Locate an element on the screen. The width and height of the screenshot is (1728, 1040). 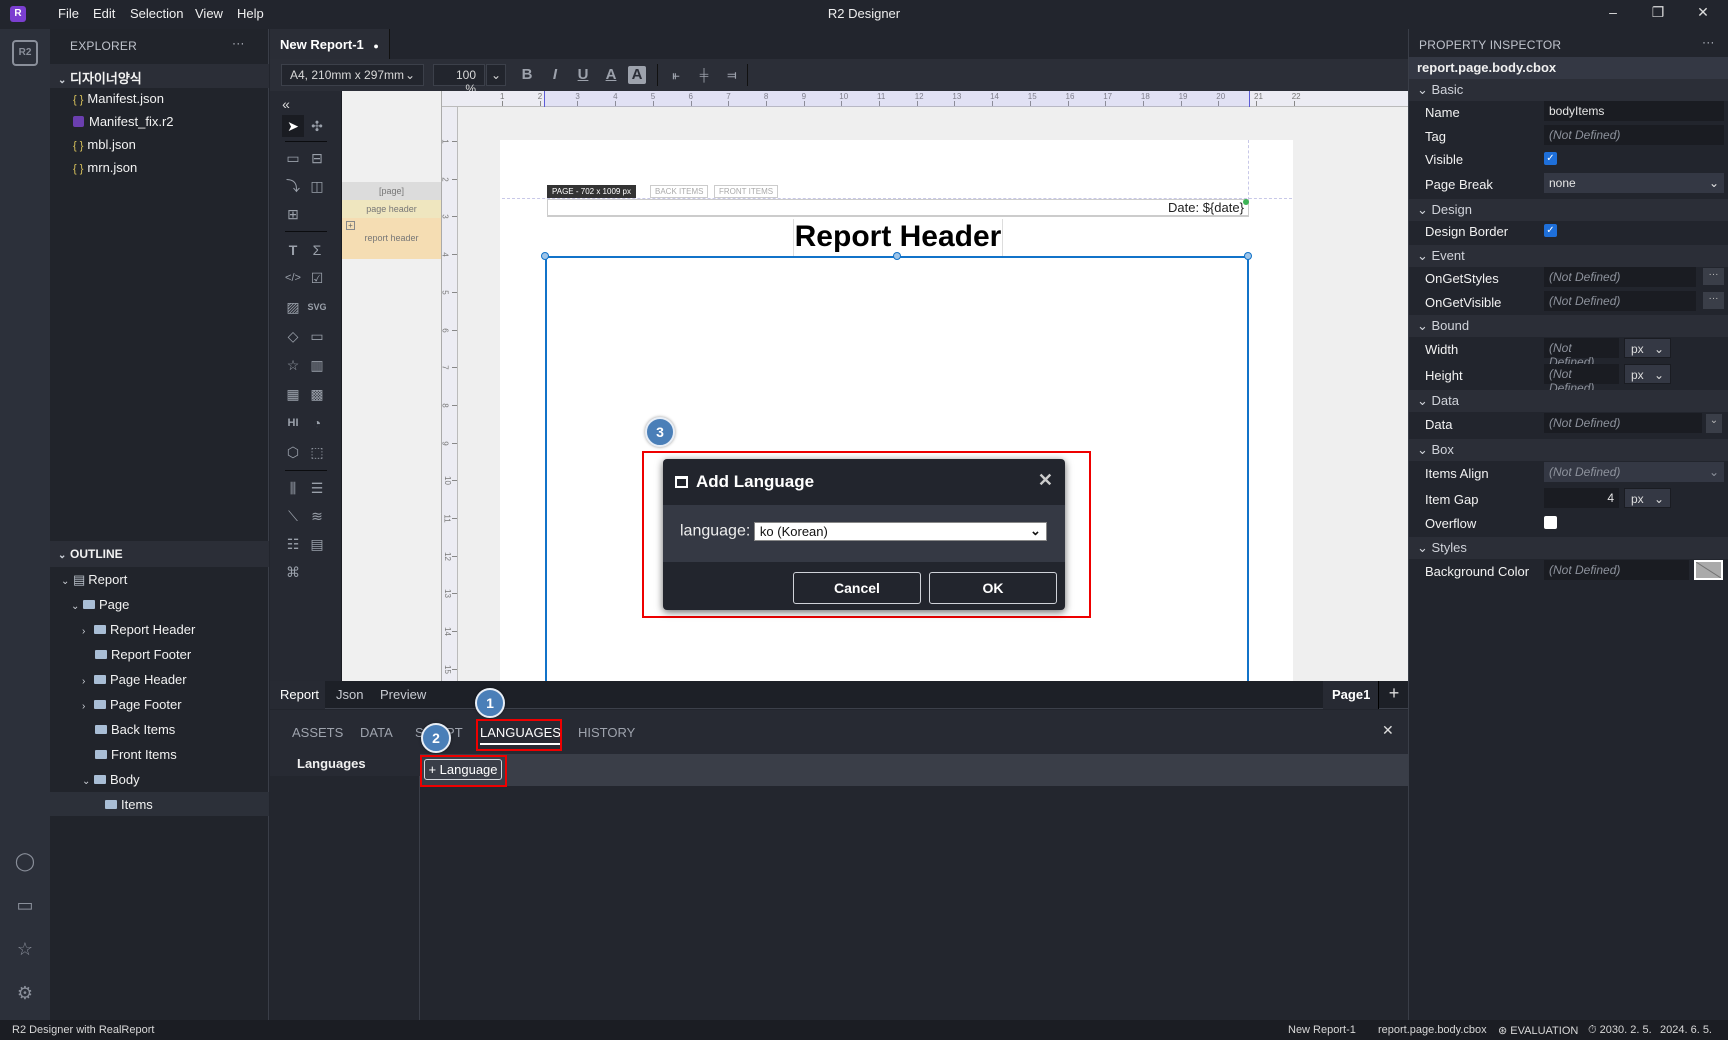
outline-item-page-footer: › Page Footer is located at coordinates (132, 704).